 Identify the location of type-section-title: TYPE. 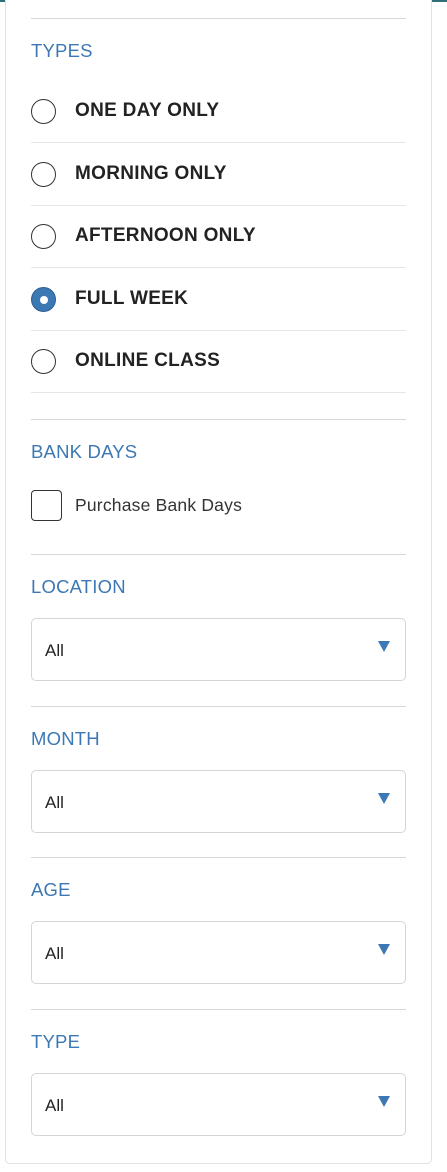
(56, 1041).